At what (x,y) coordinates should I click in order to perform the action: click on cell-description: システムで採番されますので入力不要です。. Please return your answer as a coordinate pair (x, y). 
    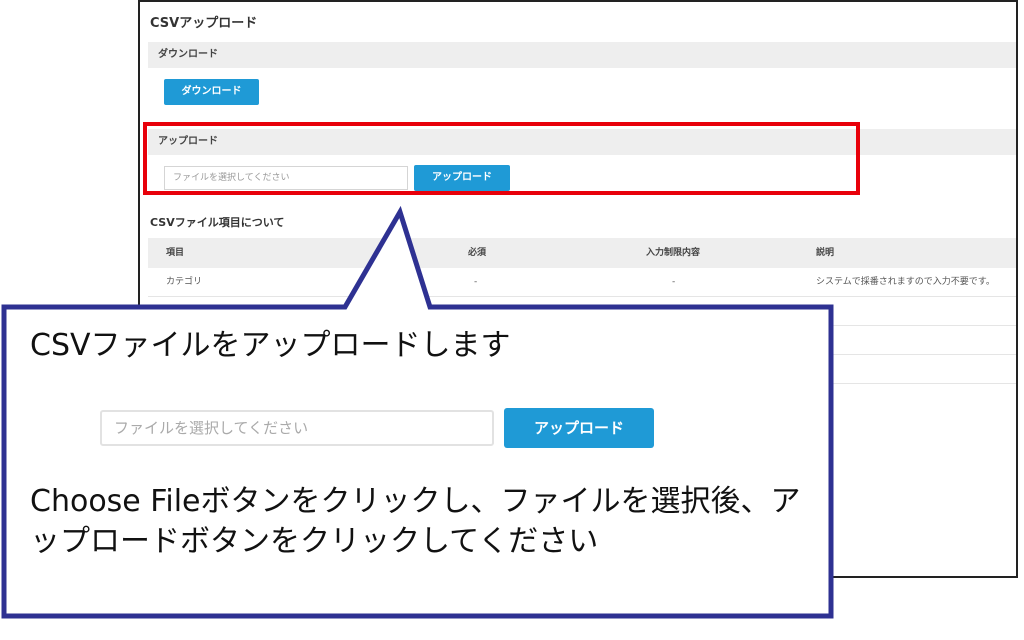
    Looking at the image, I should click on (905, 282).